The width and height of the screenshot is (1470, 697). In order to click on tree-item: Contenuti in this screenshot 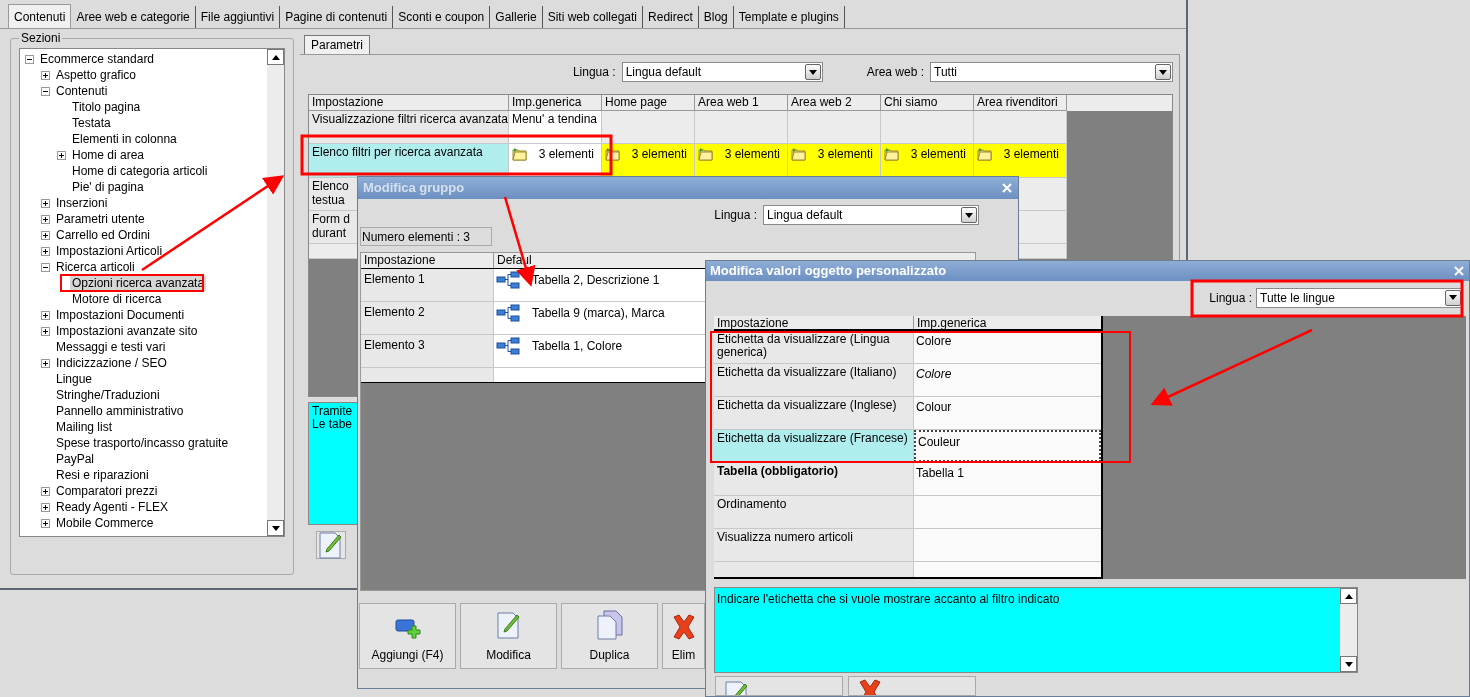, I will do `click(82, 91)`.